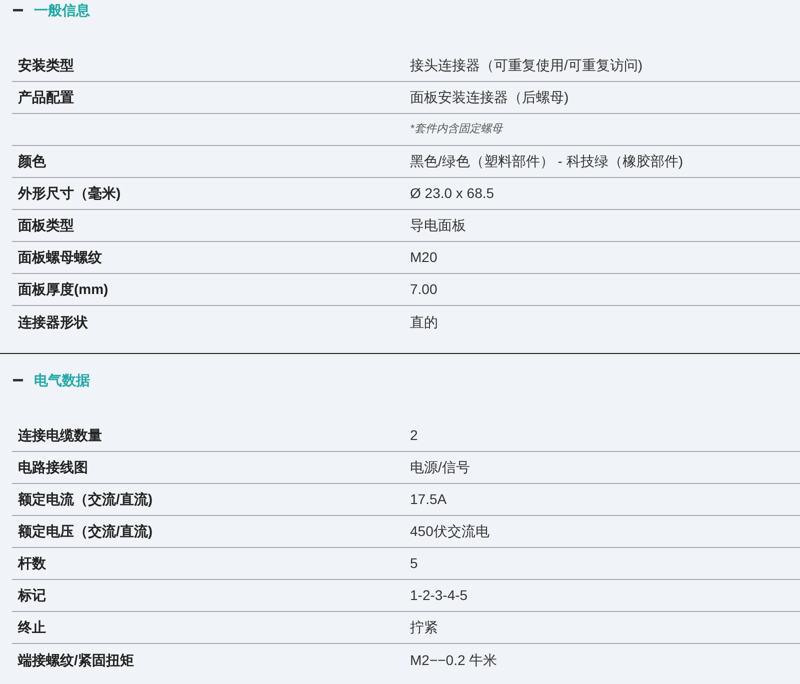 This screenshot has width=800, height=684. I want to click on property-label: 标记, so click(31, 595).